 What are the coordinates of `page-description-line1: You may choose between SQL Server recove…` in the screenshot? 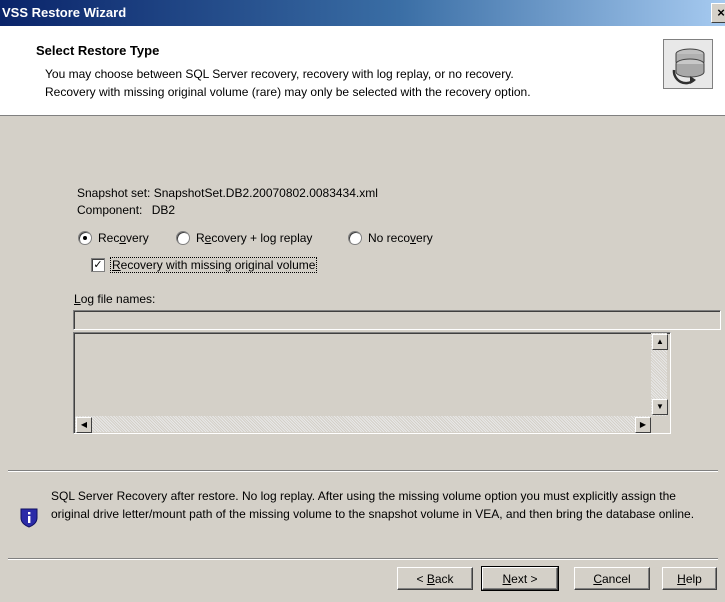 It's located at (279, 74).